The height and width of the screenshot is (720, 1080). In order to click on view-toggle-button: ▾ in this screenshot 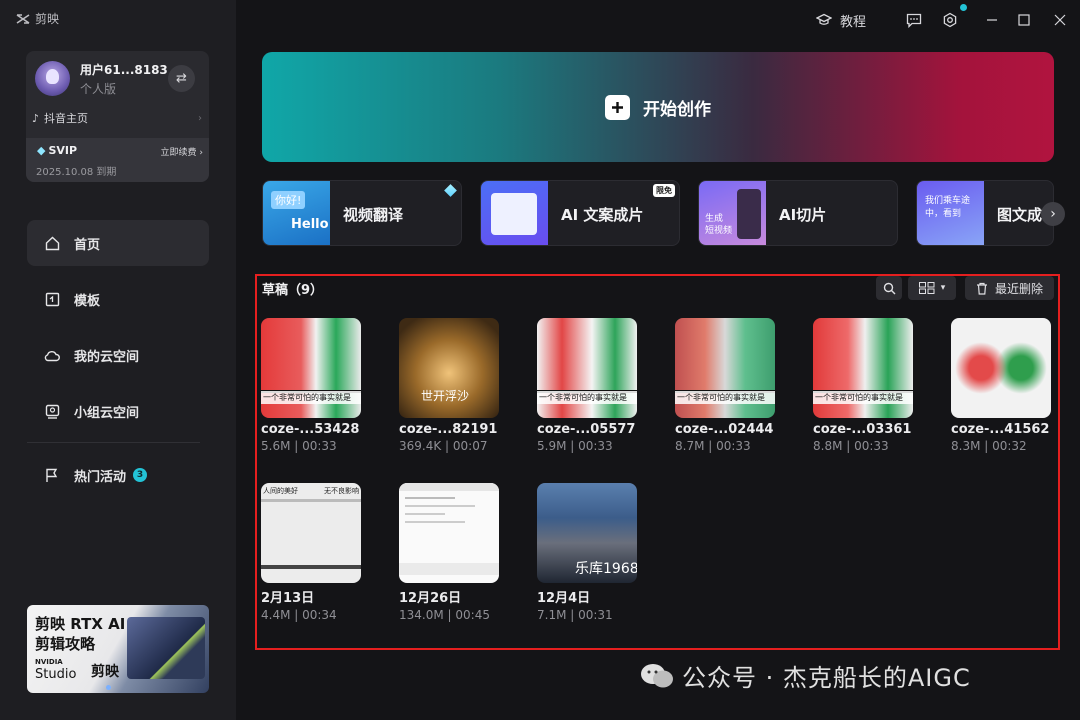, I will do `click(932, 288)`.